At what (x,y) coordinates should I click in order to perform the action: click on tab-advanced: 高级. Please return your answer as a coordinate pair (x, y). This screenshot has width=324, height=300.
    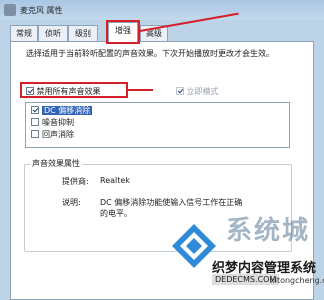
    Looking at the image, I should click on (154, 33).